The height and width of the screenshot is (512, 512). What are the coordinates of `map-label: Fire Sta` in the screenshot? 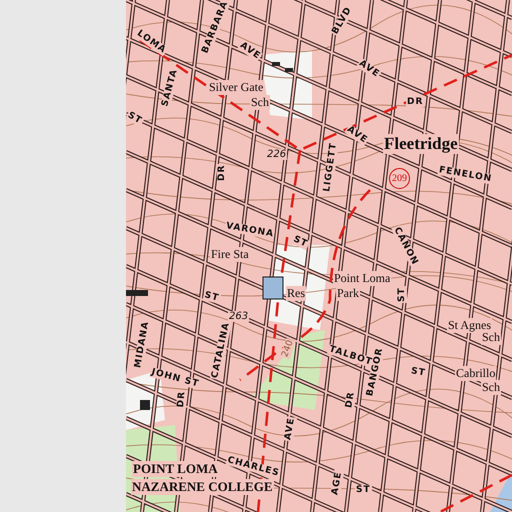 It's located at (230, 254).